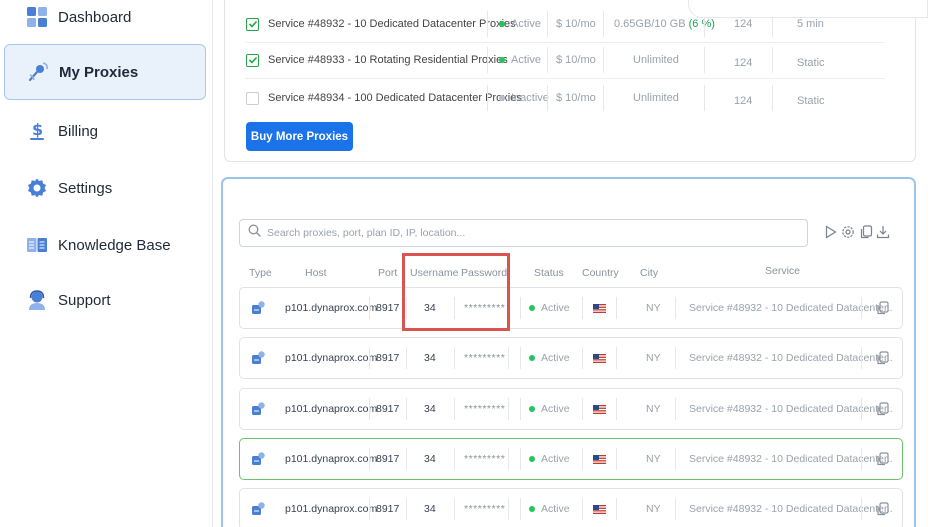 The width and height of the screenshot is (937, 527). Describe the element at coordinates (299, 136) in the screenshot. I see `buy-more-proxies-button: Buy More Proxies` at that location.